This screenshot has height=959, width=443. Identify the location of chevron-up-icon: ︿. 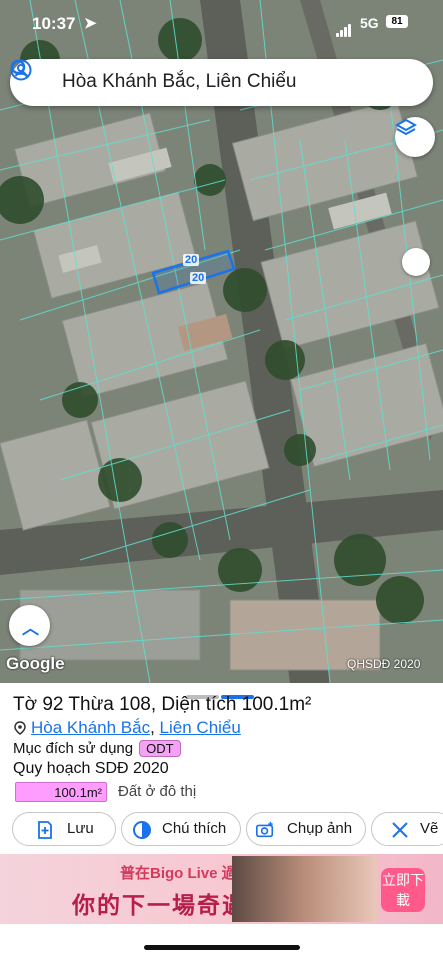
(30, 628).